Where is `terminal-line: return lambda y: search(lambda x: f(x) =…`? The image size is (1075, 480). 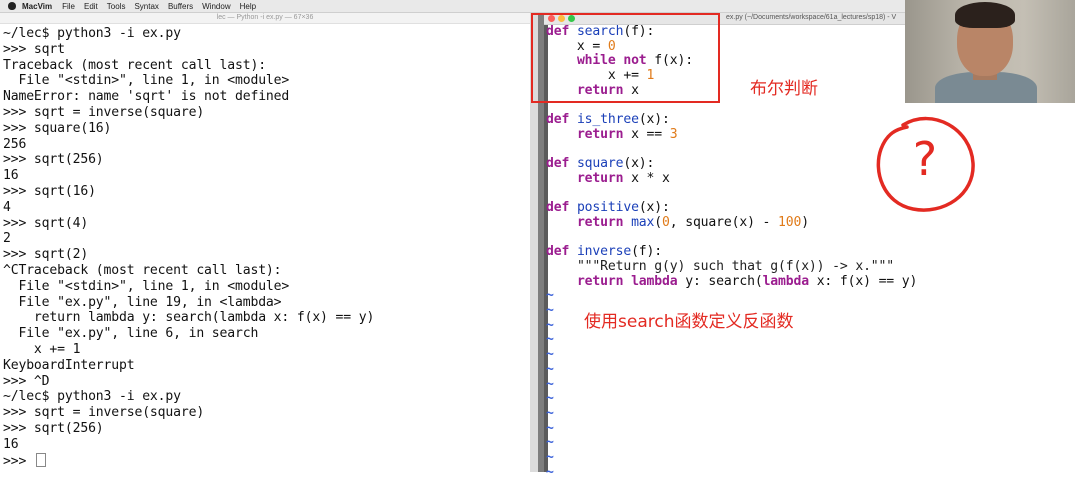 terminal-line: return lambda y: search(lambda x: f(x) =… is located at coordinates (189, 318).